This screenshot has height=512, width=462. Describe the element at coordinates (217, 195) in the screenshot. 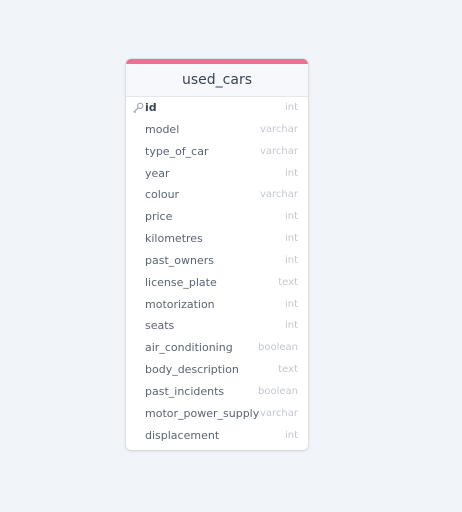

I see `column-row-colour: colour varchar` at that location.